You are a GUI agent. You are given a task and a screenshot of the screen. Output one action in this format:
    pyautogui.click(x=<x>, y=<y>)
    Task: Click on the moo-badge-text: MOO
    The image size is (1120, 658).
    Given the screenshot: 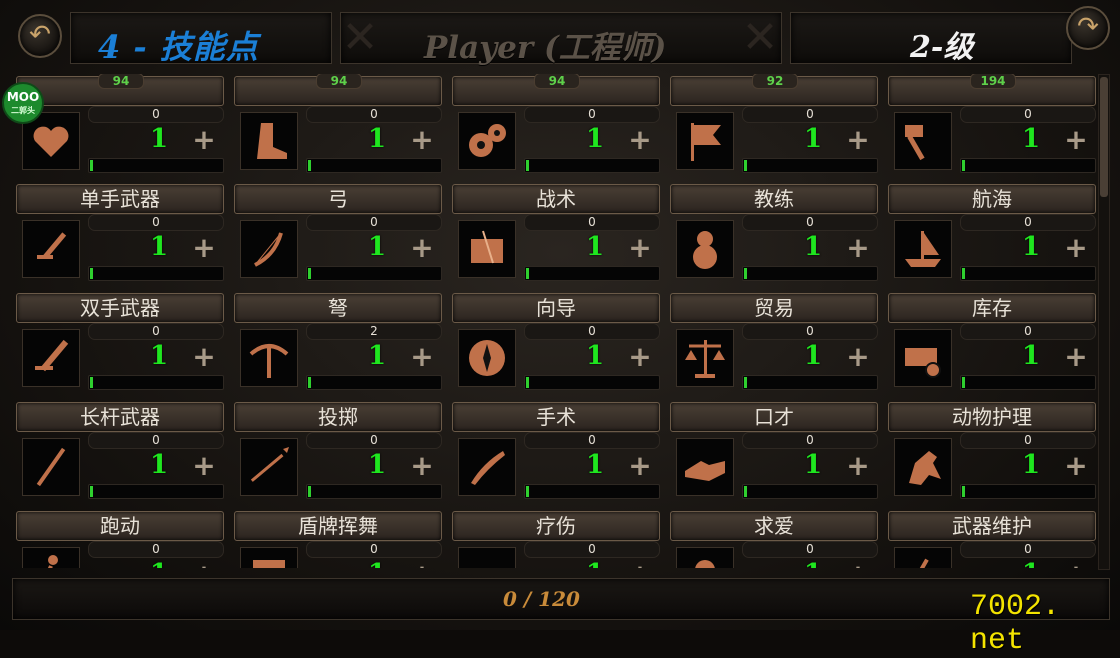 What is the action you would take?
    pyautogui.click(x=23, y=97)
    